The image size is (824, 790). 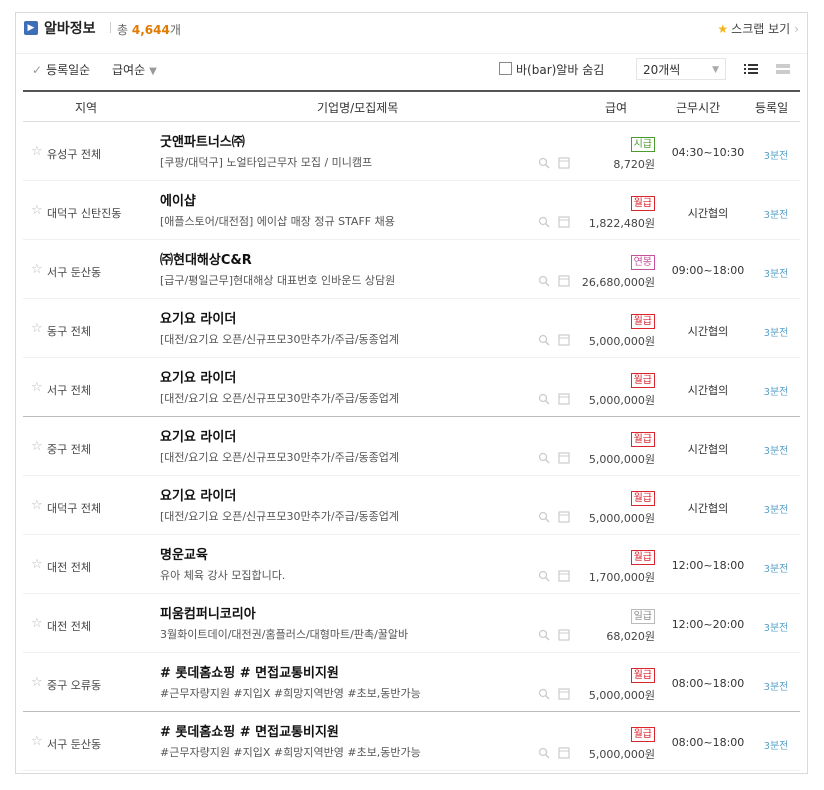 What do you see at coordinates (708, 683) in the screenshot?
I see `work-hours: 08:00~18:00` at bounding box center [708, 683].